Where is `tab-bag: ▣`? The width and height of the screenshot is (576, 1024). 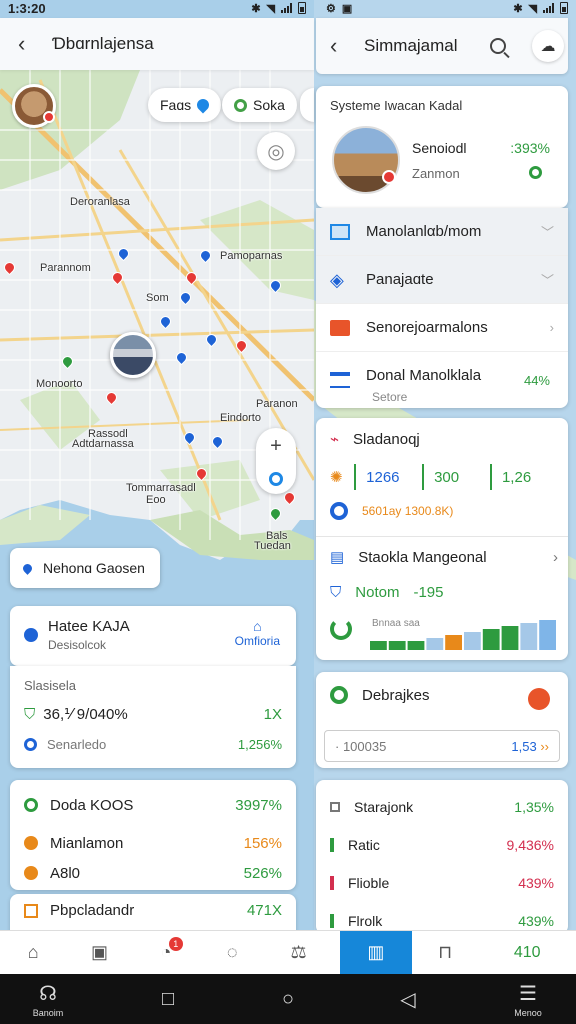
tab-bag: ▣ is located at coordinates (99, 953).